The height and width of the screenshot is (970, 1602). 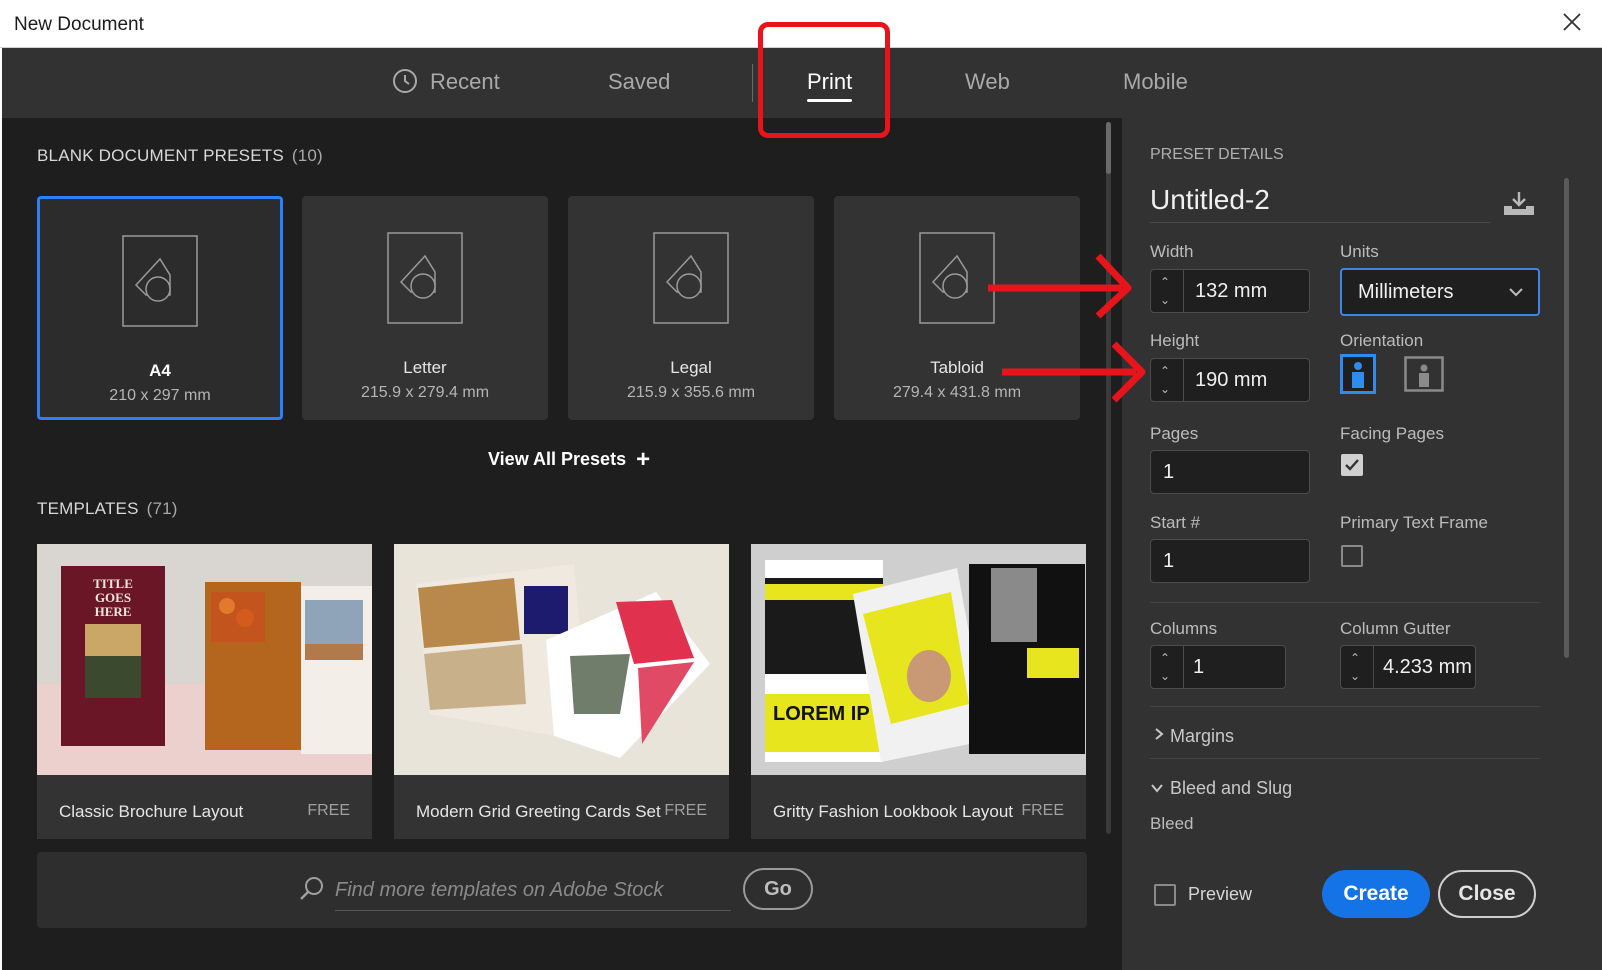 What do you see at coordinates (1218, 667) in the screenshot?
I see `columns-field: ⌃ ⌄ 1` at bounding box center [1218, 667].